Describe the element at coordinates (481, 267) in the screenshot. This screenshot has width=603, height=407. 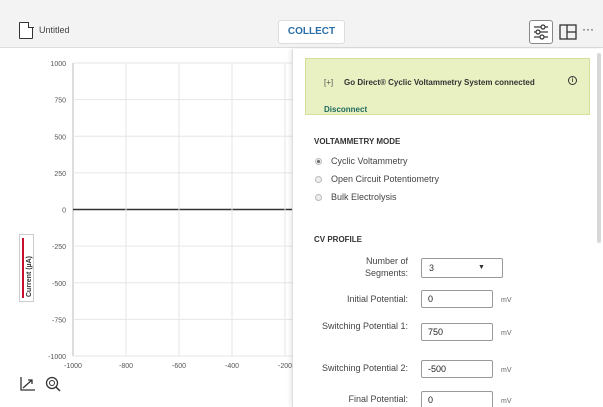
I see `dropdown-arrow-icon: ▼` at that location.